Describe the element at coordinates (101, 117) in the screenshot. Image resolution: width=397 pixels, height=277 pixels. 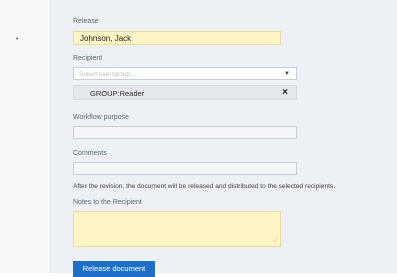
I see `workflow-purpose-label: Workflow purpose` at that location.